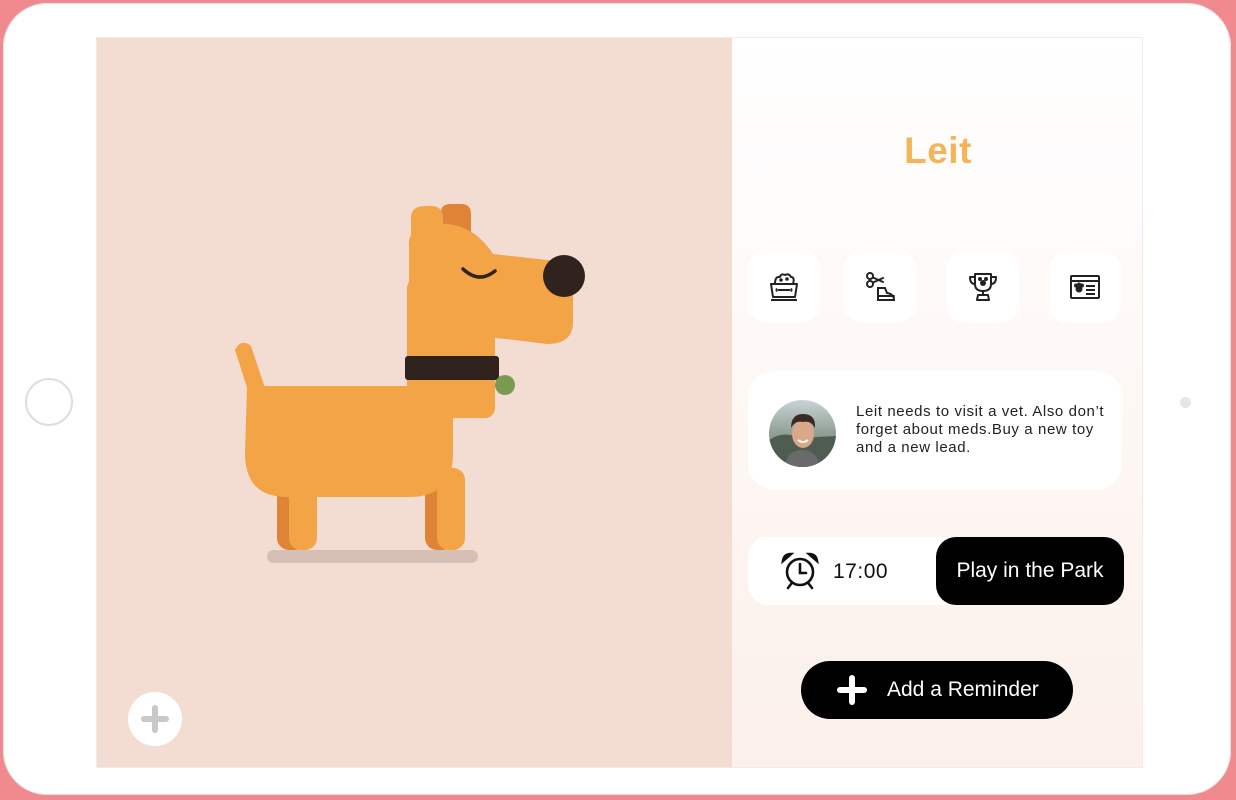 This screenshot has height=800, width=1236. I want to click on dog-illustration, so click(410, 383).